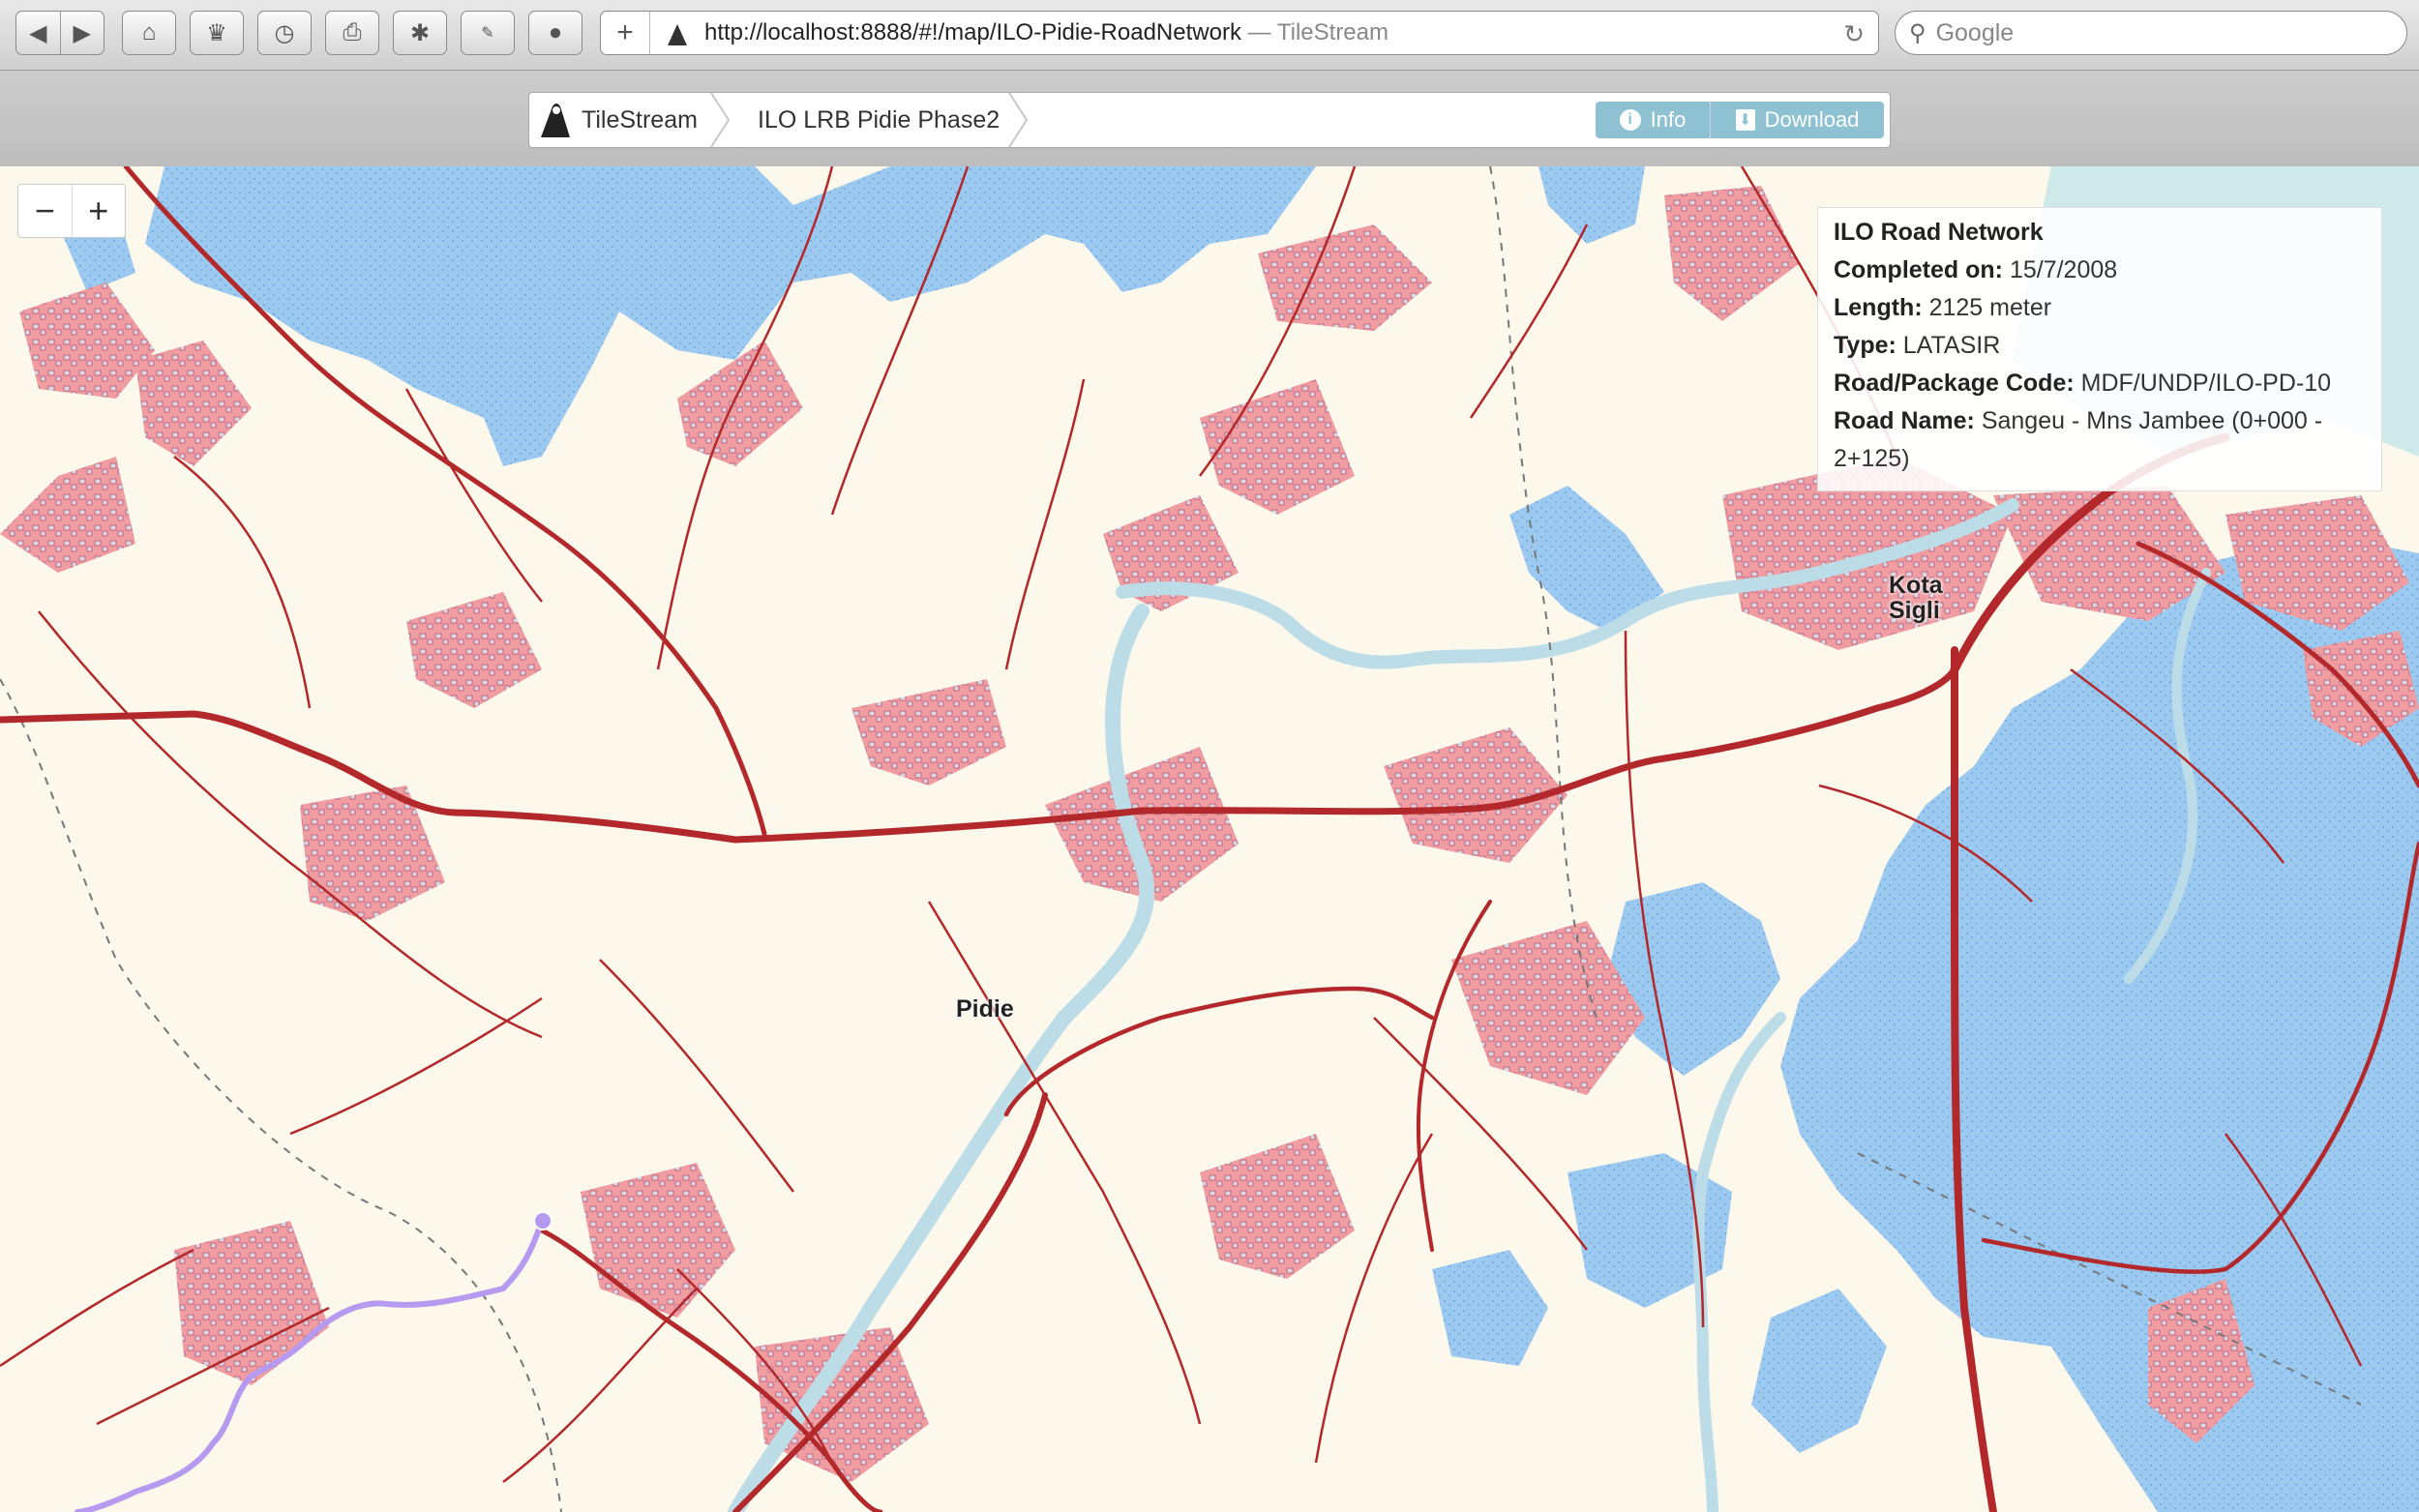  Describe the element at coordinates (1990, 308) in the screenshot. I see `length-value: 2125 meter` at that location.